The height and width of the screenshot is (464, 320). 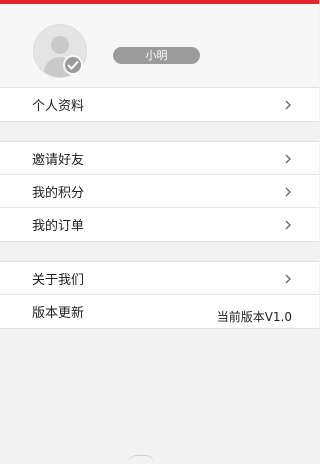 I want to click on check-badge-icon, so click(x=73, y=65).